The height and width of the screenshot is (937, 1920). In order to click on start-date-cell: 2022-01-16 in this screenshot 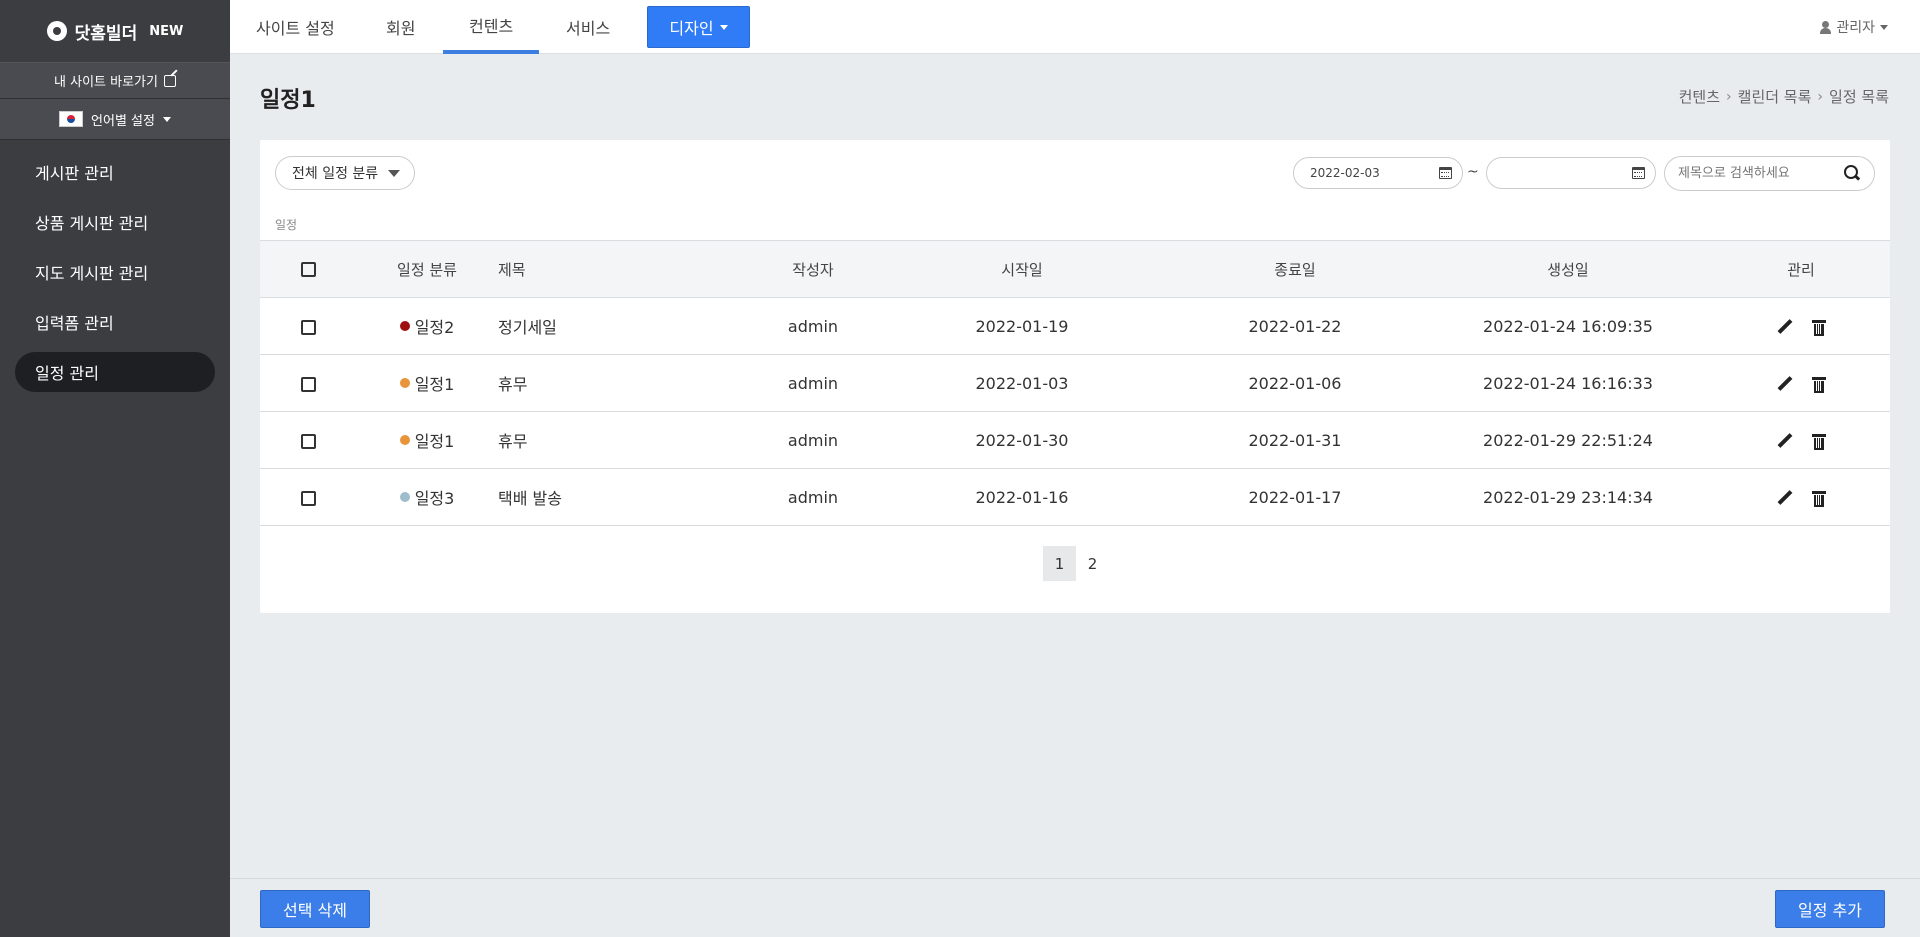, I will do `click(1022, 497)`.